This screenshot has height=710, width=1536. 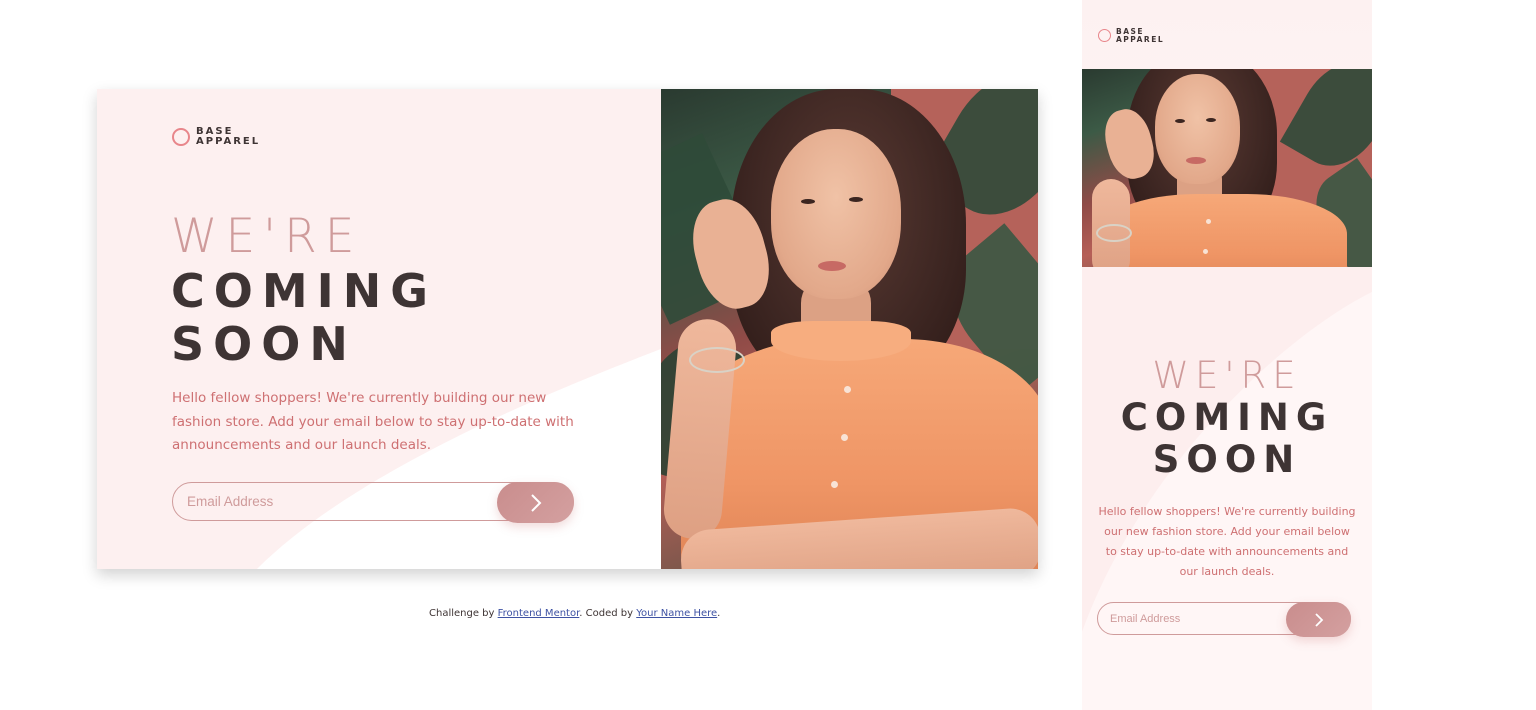 I want to click on mobile-logo-circle-icon, so click(x=1104, y=35).